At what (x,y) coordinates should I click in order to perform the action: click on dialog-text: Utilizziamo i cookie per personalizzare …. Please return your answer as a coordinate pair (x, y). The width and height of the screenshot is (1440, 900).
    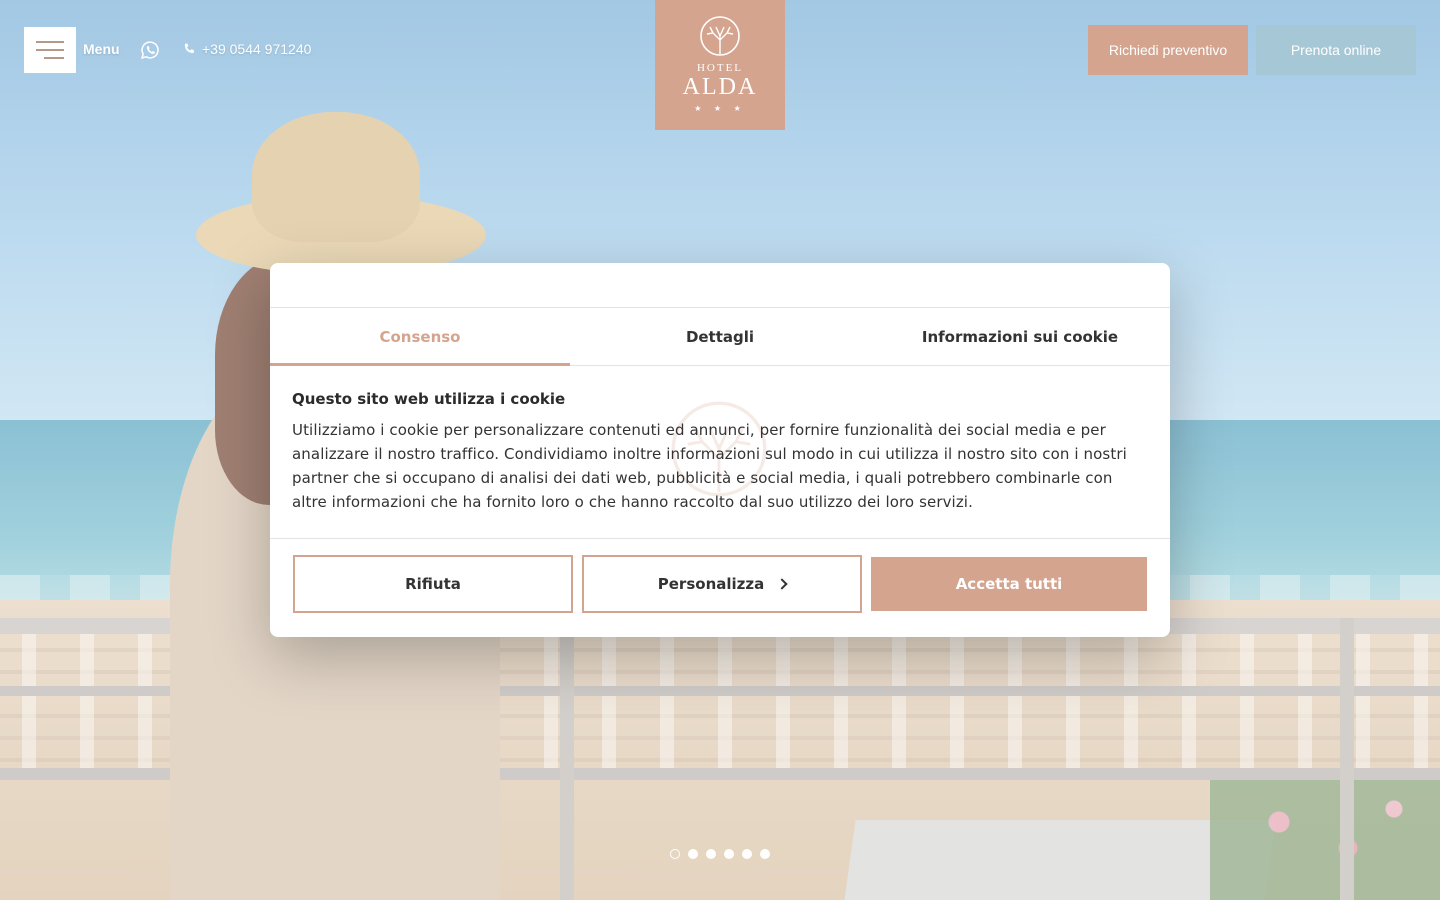
    Looking at the image, I should click on (709, 466).